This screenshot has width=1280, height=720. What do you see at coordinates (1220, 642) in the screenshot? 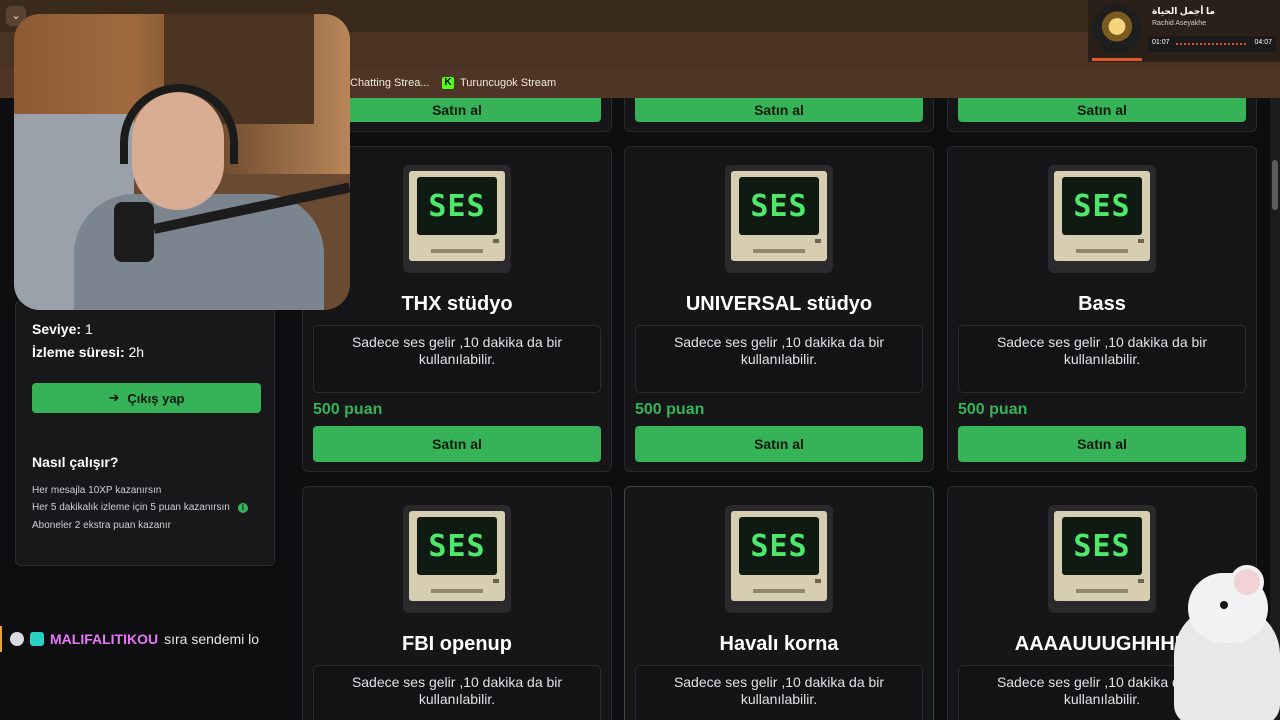
I see `mouse-overlay` at bounding box center [1220, 642].